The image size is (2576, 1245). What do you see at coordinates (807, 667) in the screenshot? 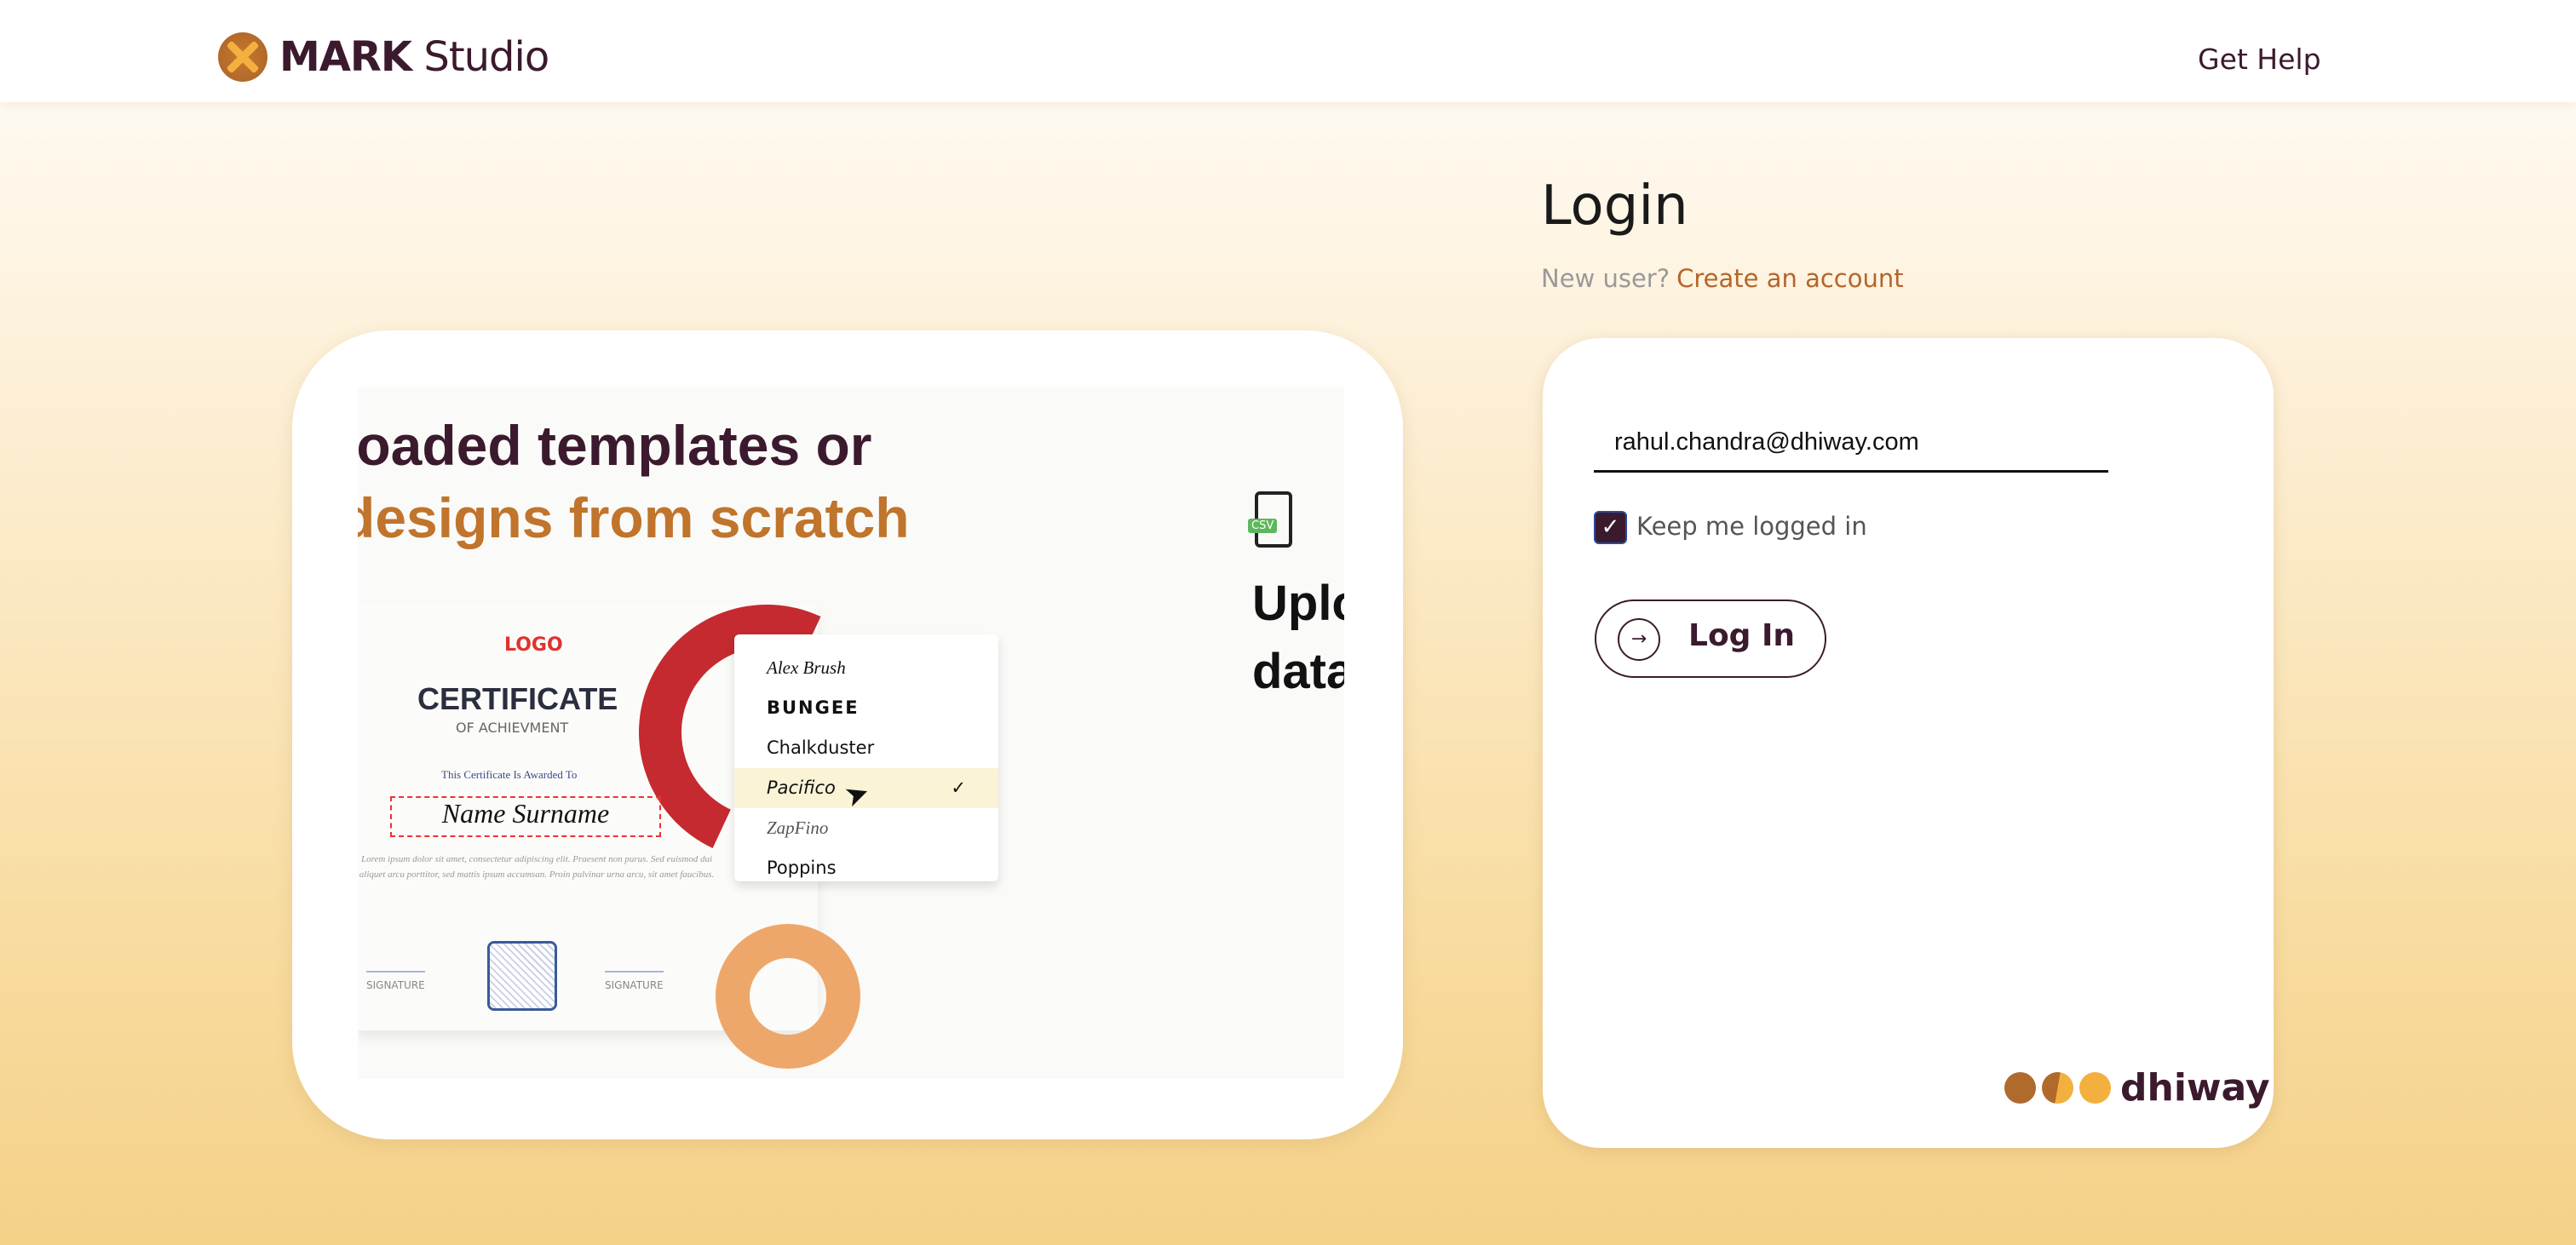
I see `font-option: Alex Brush` at bounding box center [807, 667].